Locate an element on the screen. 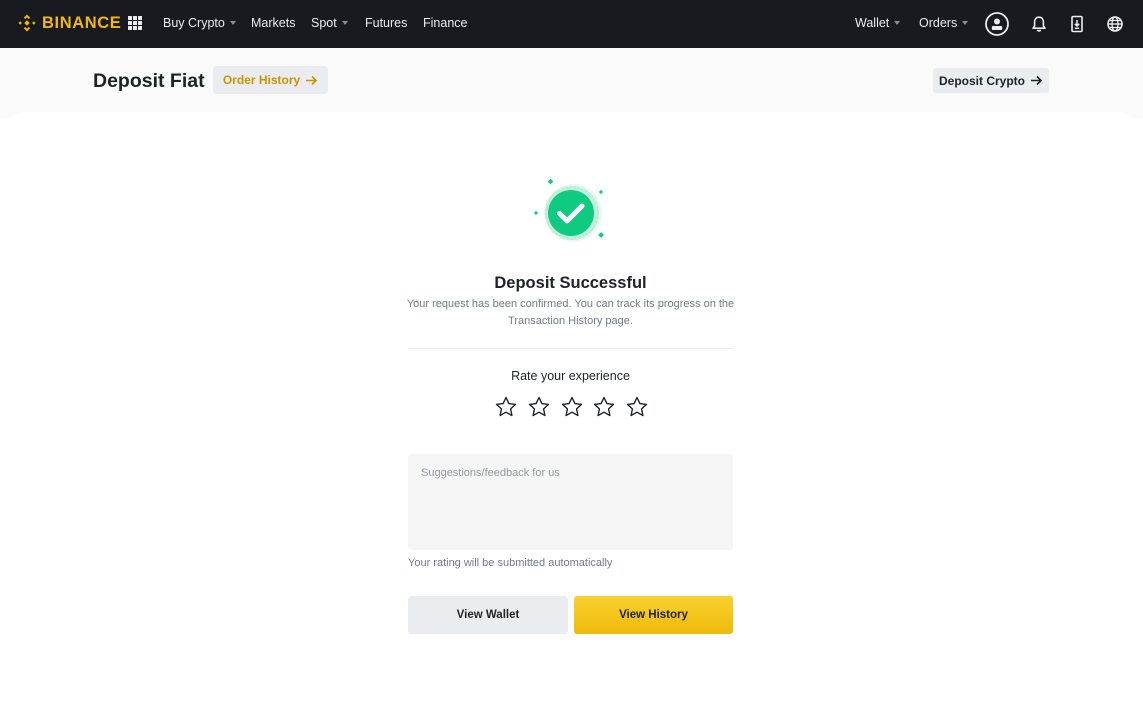 The width and height of the screenshot is (1143, 710). rate-experience-label: Rate your experience is located at coordinates (570, 376).